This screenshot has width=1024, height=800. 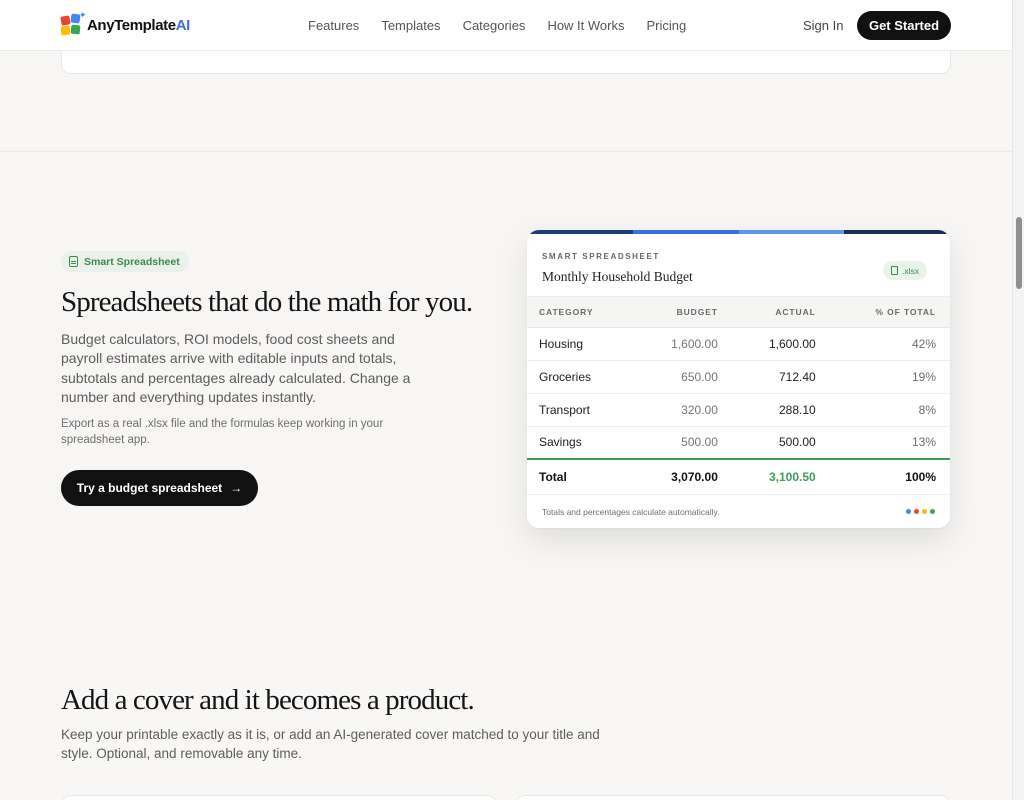 What do you see at coordinates (279, 797) in the screenshot?
I see `cover-card-left` at bounding box center [279, 797].